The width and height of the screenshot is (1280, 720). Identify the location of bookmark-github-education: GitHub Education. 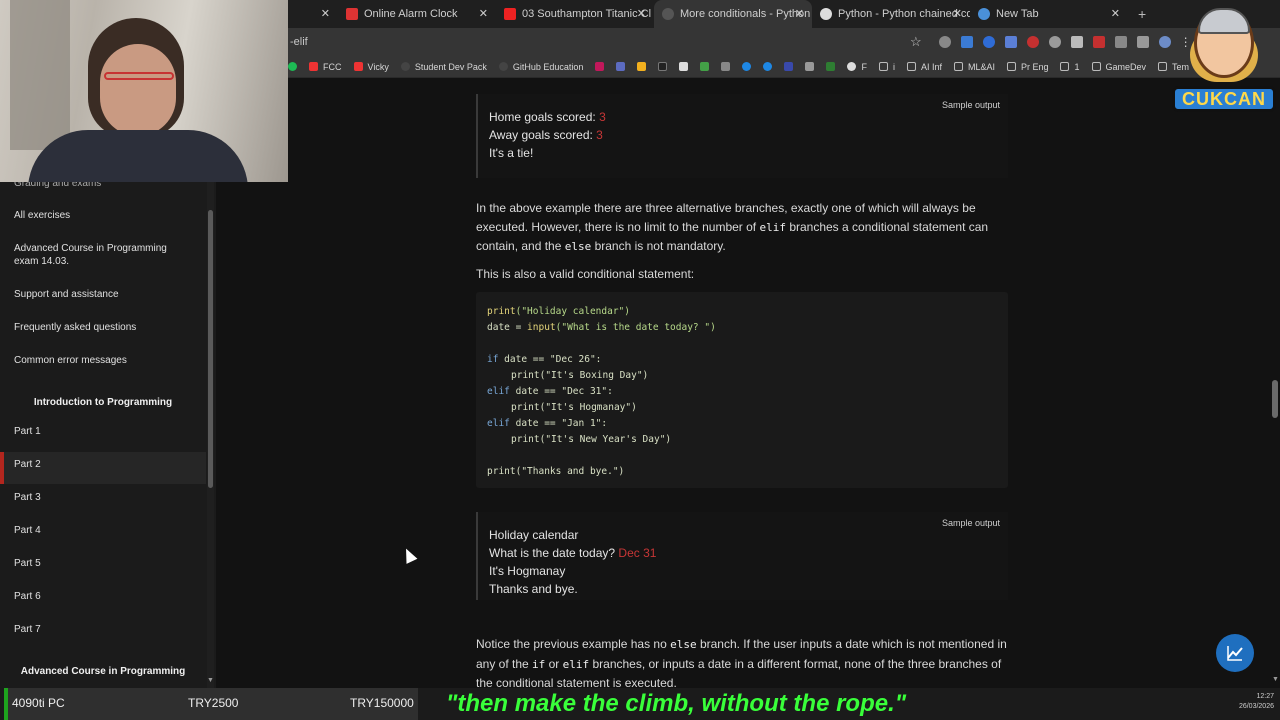
(541, 66).